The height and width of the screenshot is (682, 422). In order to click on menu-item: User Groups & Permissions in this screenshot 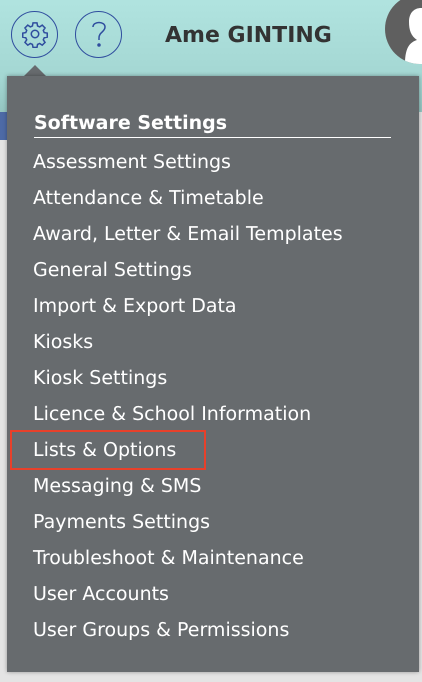, I will do `click(161, 630)`.